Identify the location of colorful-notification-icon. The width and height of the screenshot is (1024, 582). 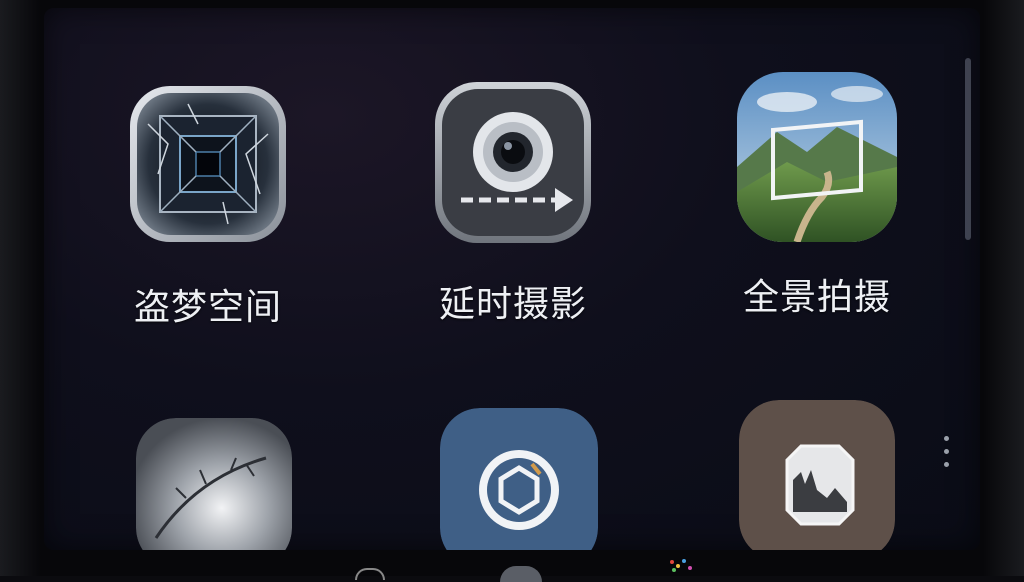
(684, 566).